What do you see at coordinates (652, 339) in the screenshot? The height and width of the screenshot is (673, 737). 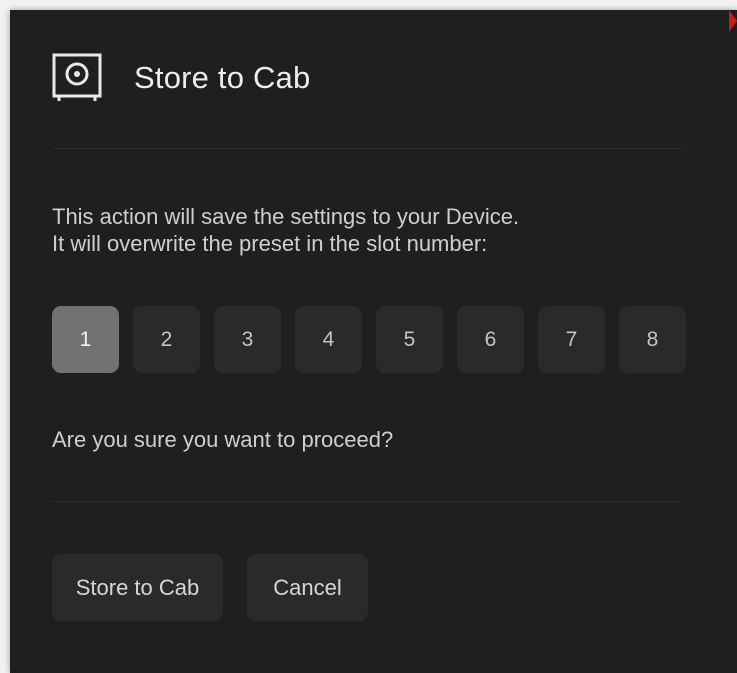 I see `slot-button-8: 8` at bounding box center [652, 339].